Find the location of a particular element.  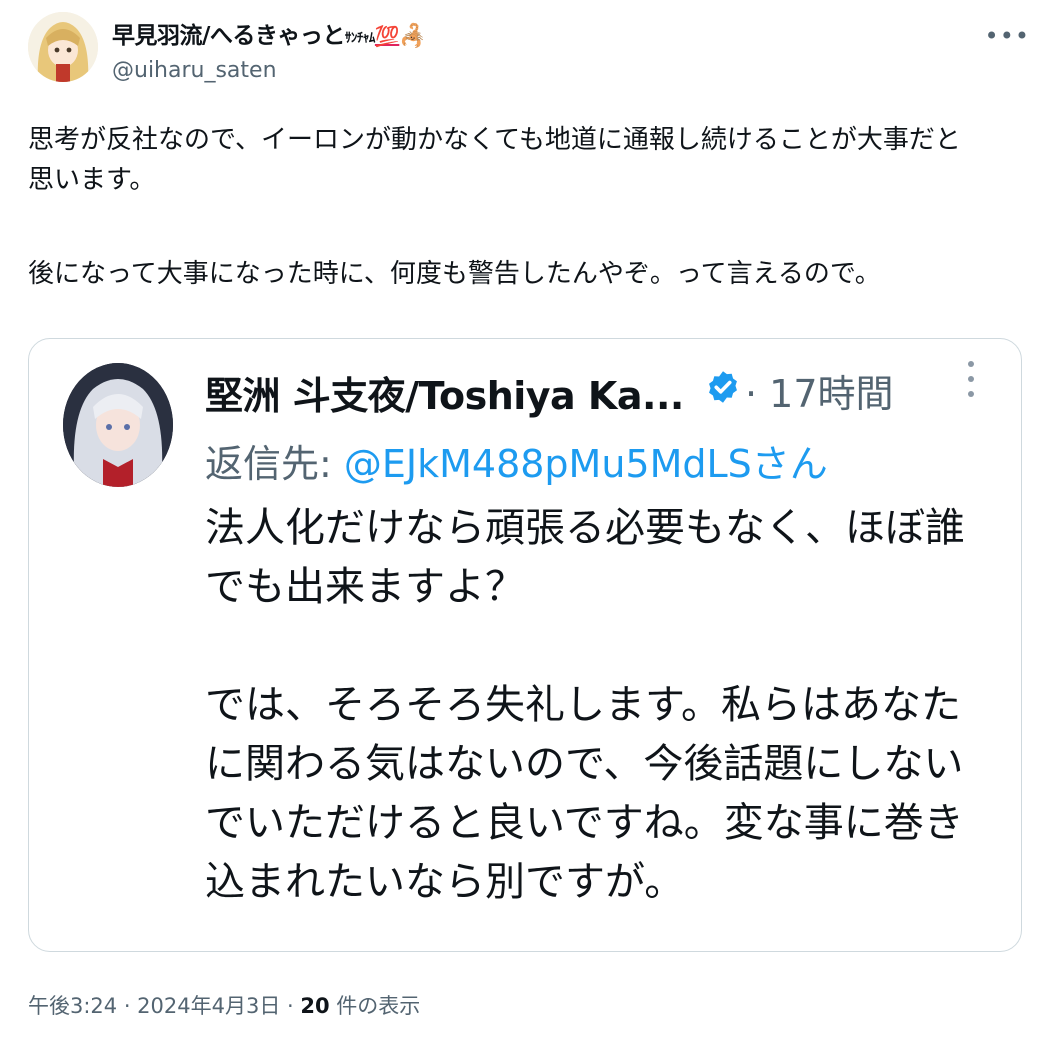

author-display-name: 早見羽流/へるきゃっとｻﾝﾁｬﾑ💯🦂 is located at coordinates (269, 33).